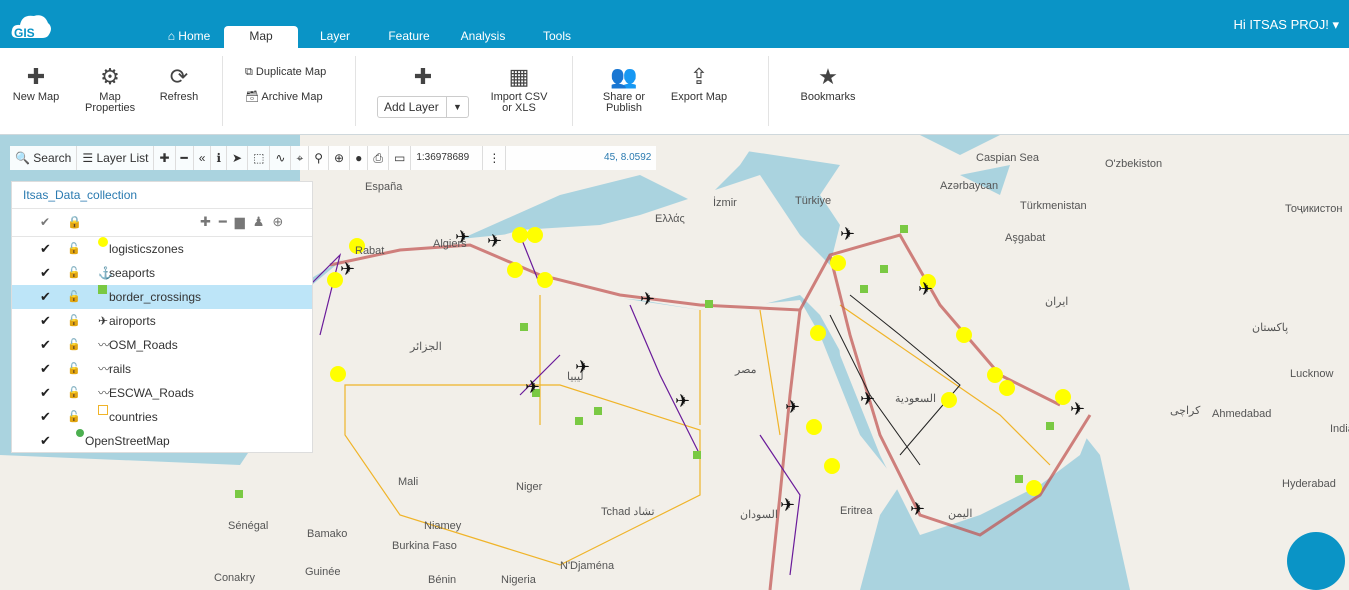 This screenshot has width=1349, height=590. Describe the element at coordinates (1287, 25) in the screenshot. I see `user-menu: Hi ITSAS PROJ! ▾` at that location.